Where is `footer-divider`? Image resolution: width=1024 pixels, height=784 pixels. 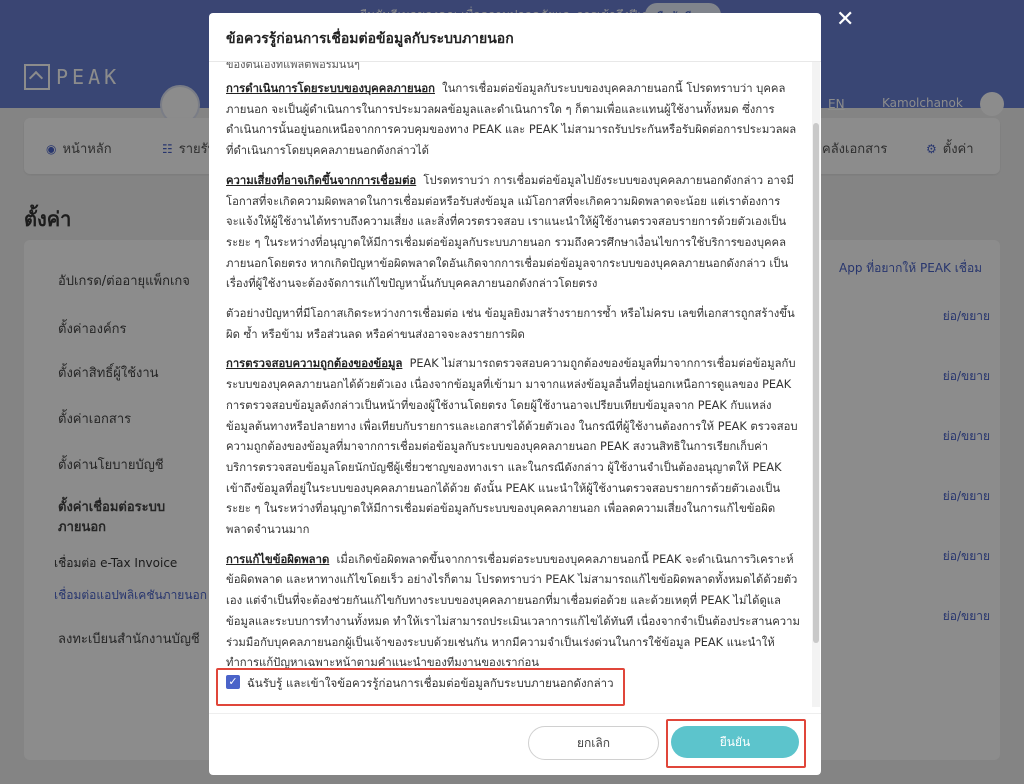 footer-divider is located at coordinates (515, 713).